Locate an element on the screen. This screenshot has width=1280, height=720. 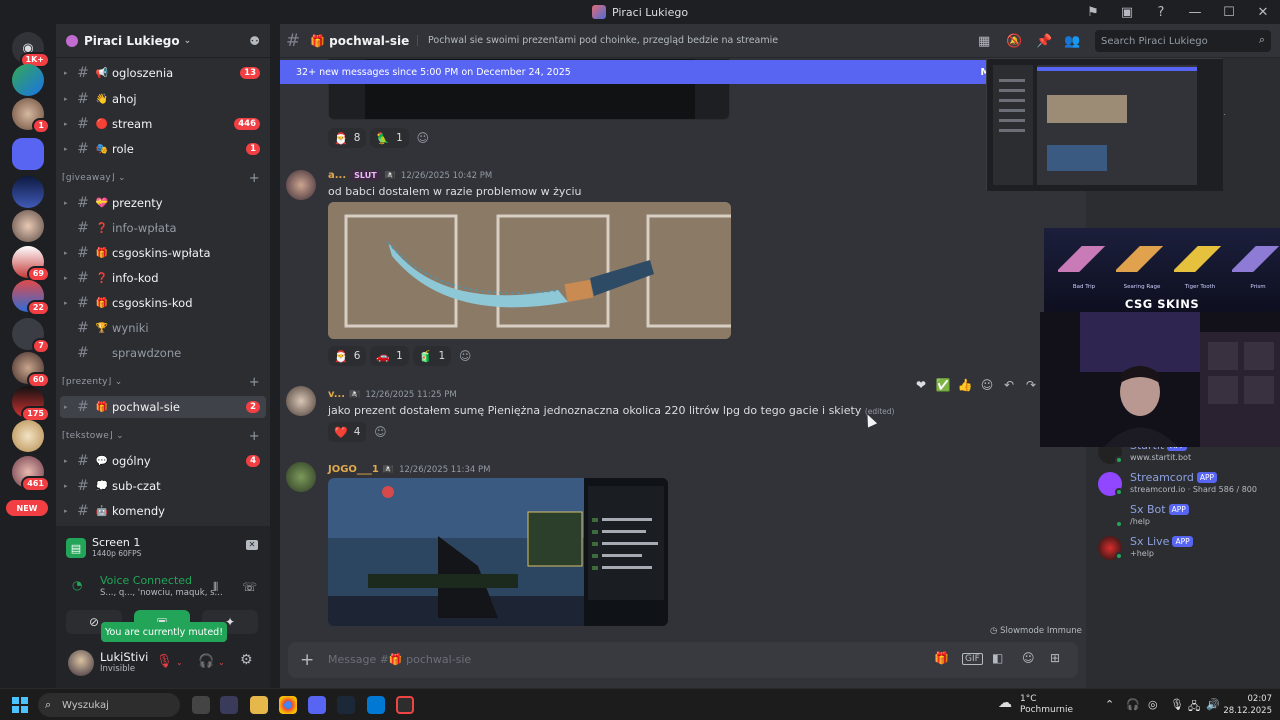
guild-header: Piraci Lukiego ⌄ ⚉ is located at coordinates (163, 41).